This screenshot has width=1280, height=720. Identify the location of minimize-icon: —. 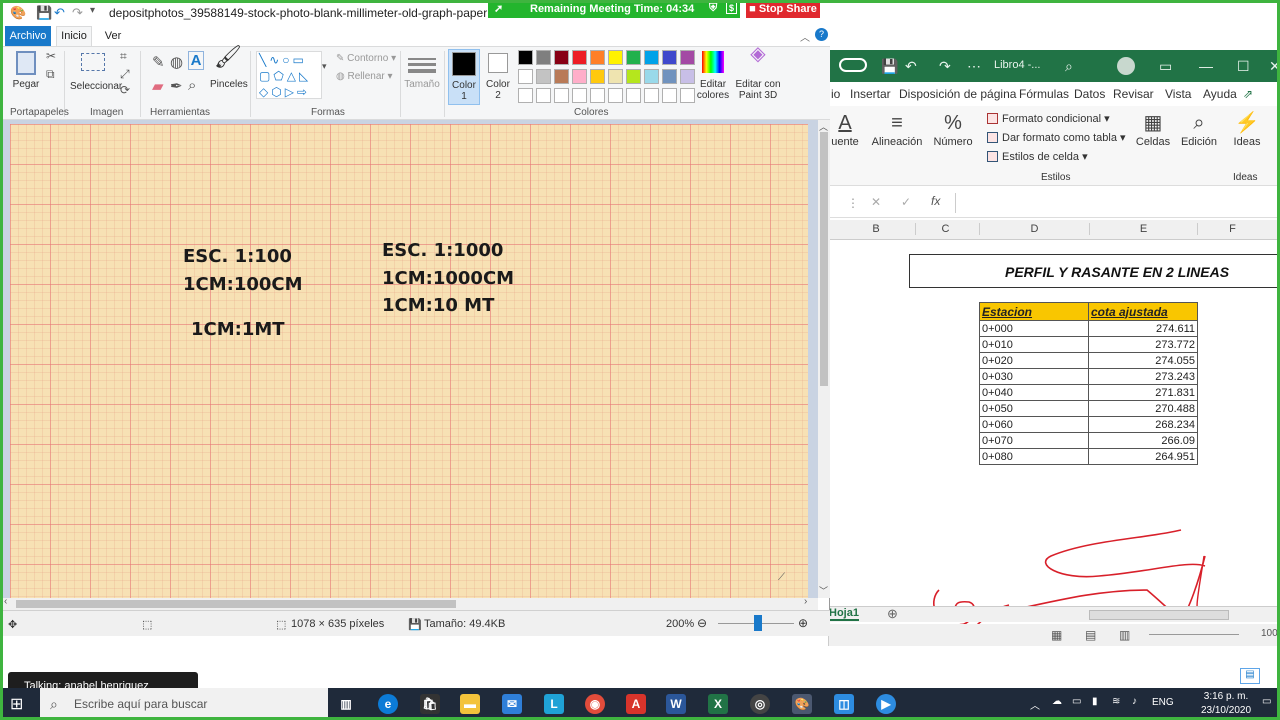
(1206, 66).